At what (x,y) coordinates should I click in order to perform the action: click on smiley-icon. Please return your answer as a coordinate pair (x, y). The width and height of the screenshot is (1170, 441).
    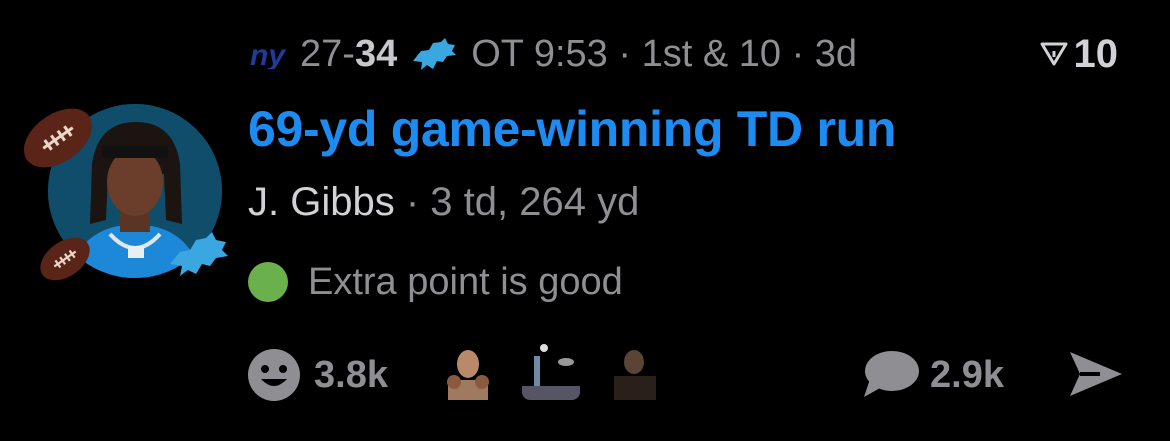
    Looking at the image, I should click on (274, 375).